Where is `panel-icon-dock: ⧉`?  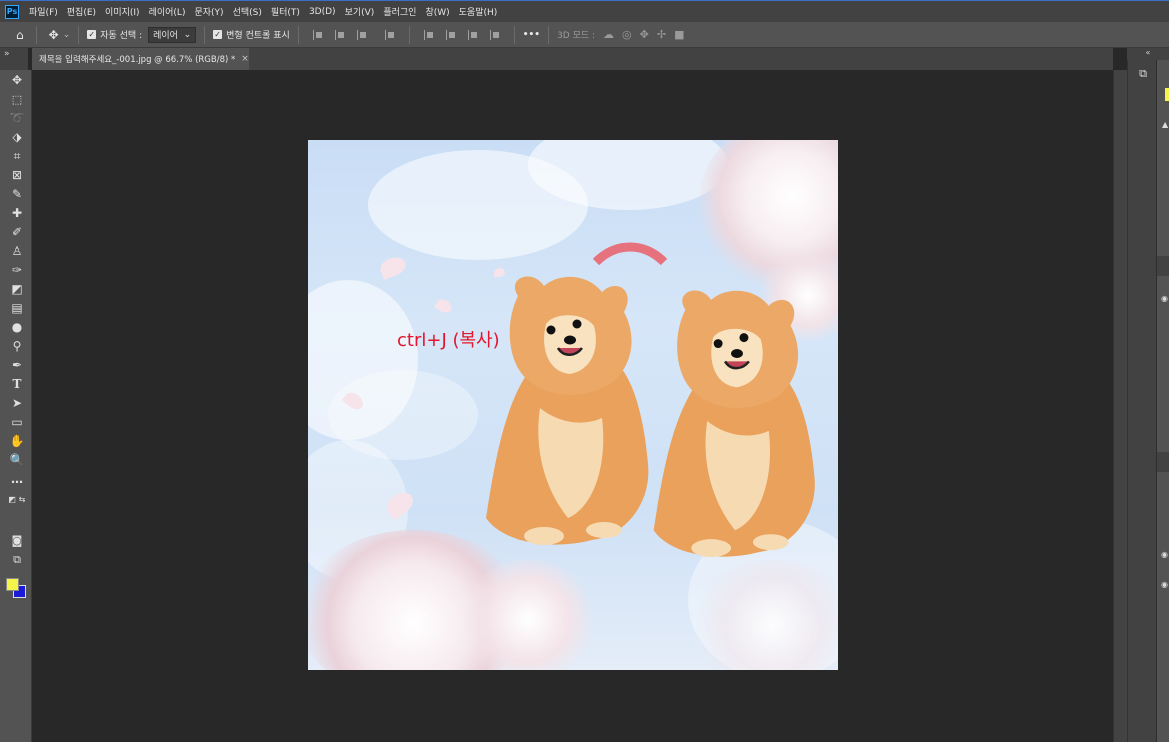
panel-icon-dock: ⧉ is located at coordinates (1141, 401).